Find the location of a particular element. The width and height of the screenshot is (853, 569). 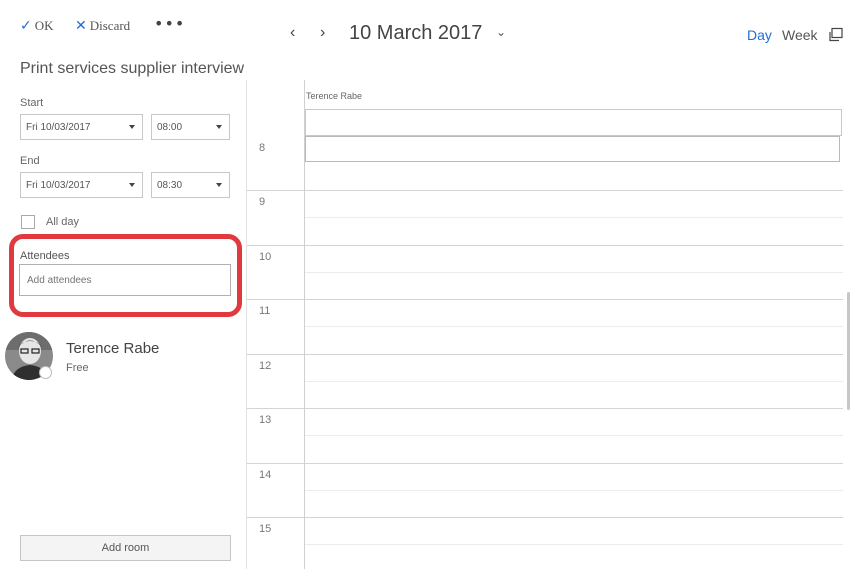

event-title: Print services supplier interview is located at coordinates (133, 69).